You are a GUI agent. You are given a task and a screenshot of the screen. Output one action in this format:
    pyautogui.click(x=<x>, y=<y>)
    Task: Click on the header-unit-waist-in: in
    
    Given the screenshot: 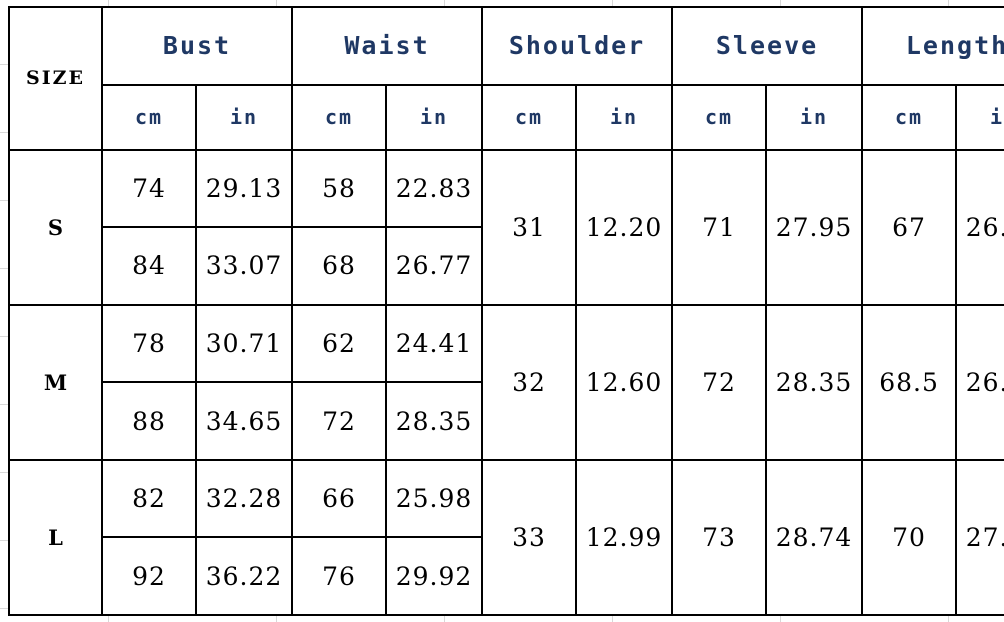 What is the action you would take?
    pyautogui.click(x=434, y=117)
    